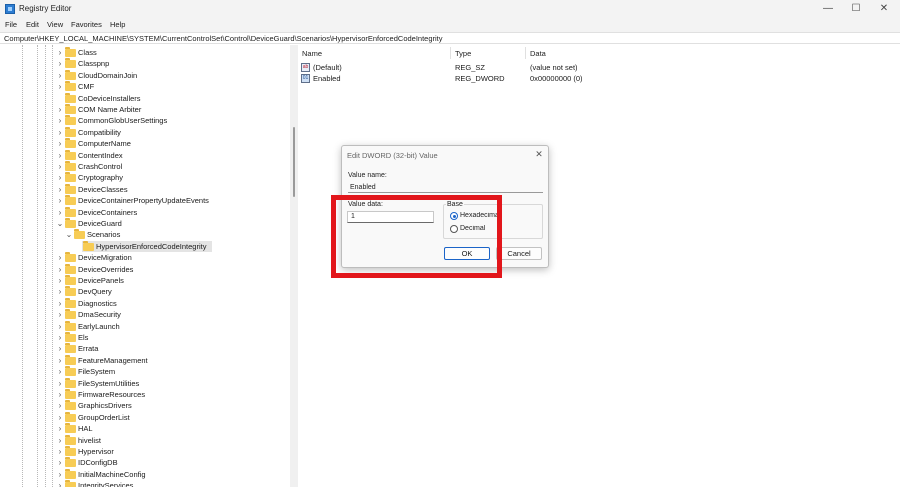  I want to click on tree-item: ⌄ Scenarios, so click(145, 234).